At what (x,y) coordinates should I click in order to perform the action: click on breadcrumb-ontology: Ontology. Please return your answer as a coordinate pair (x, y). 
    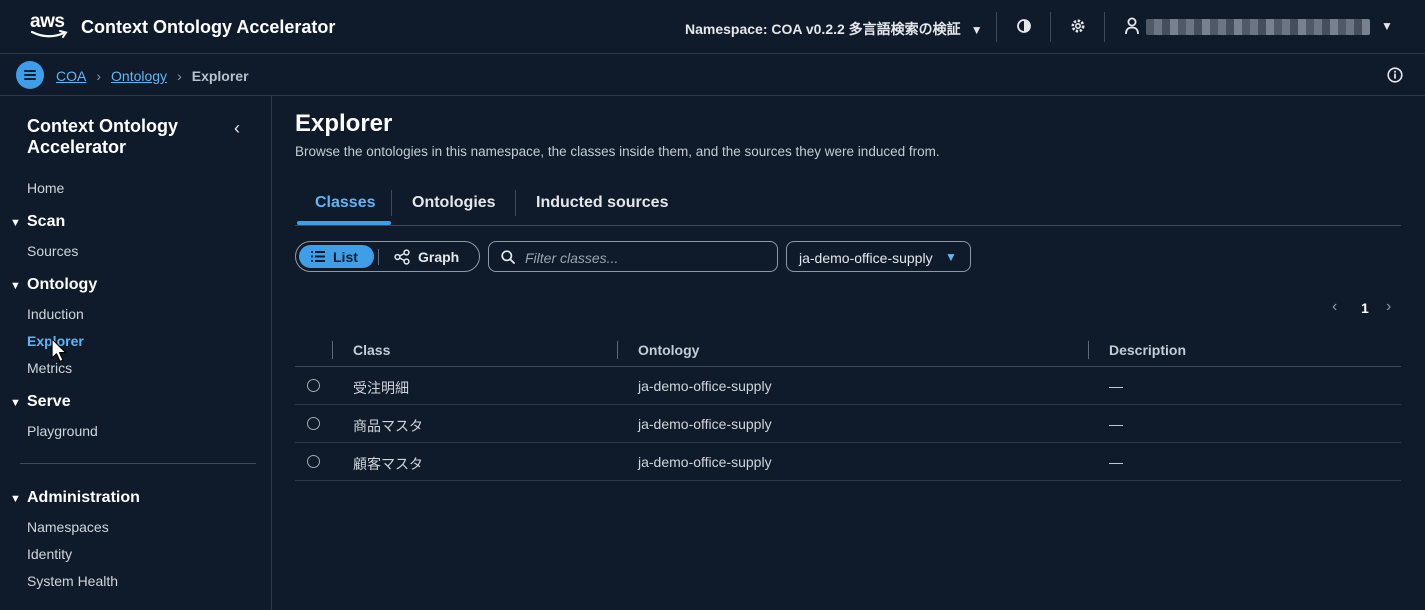
    Looking at the image, I should click on (139, 76).